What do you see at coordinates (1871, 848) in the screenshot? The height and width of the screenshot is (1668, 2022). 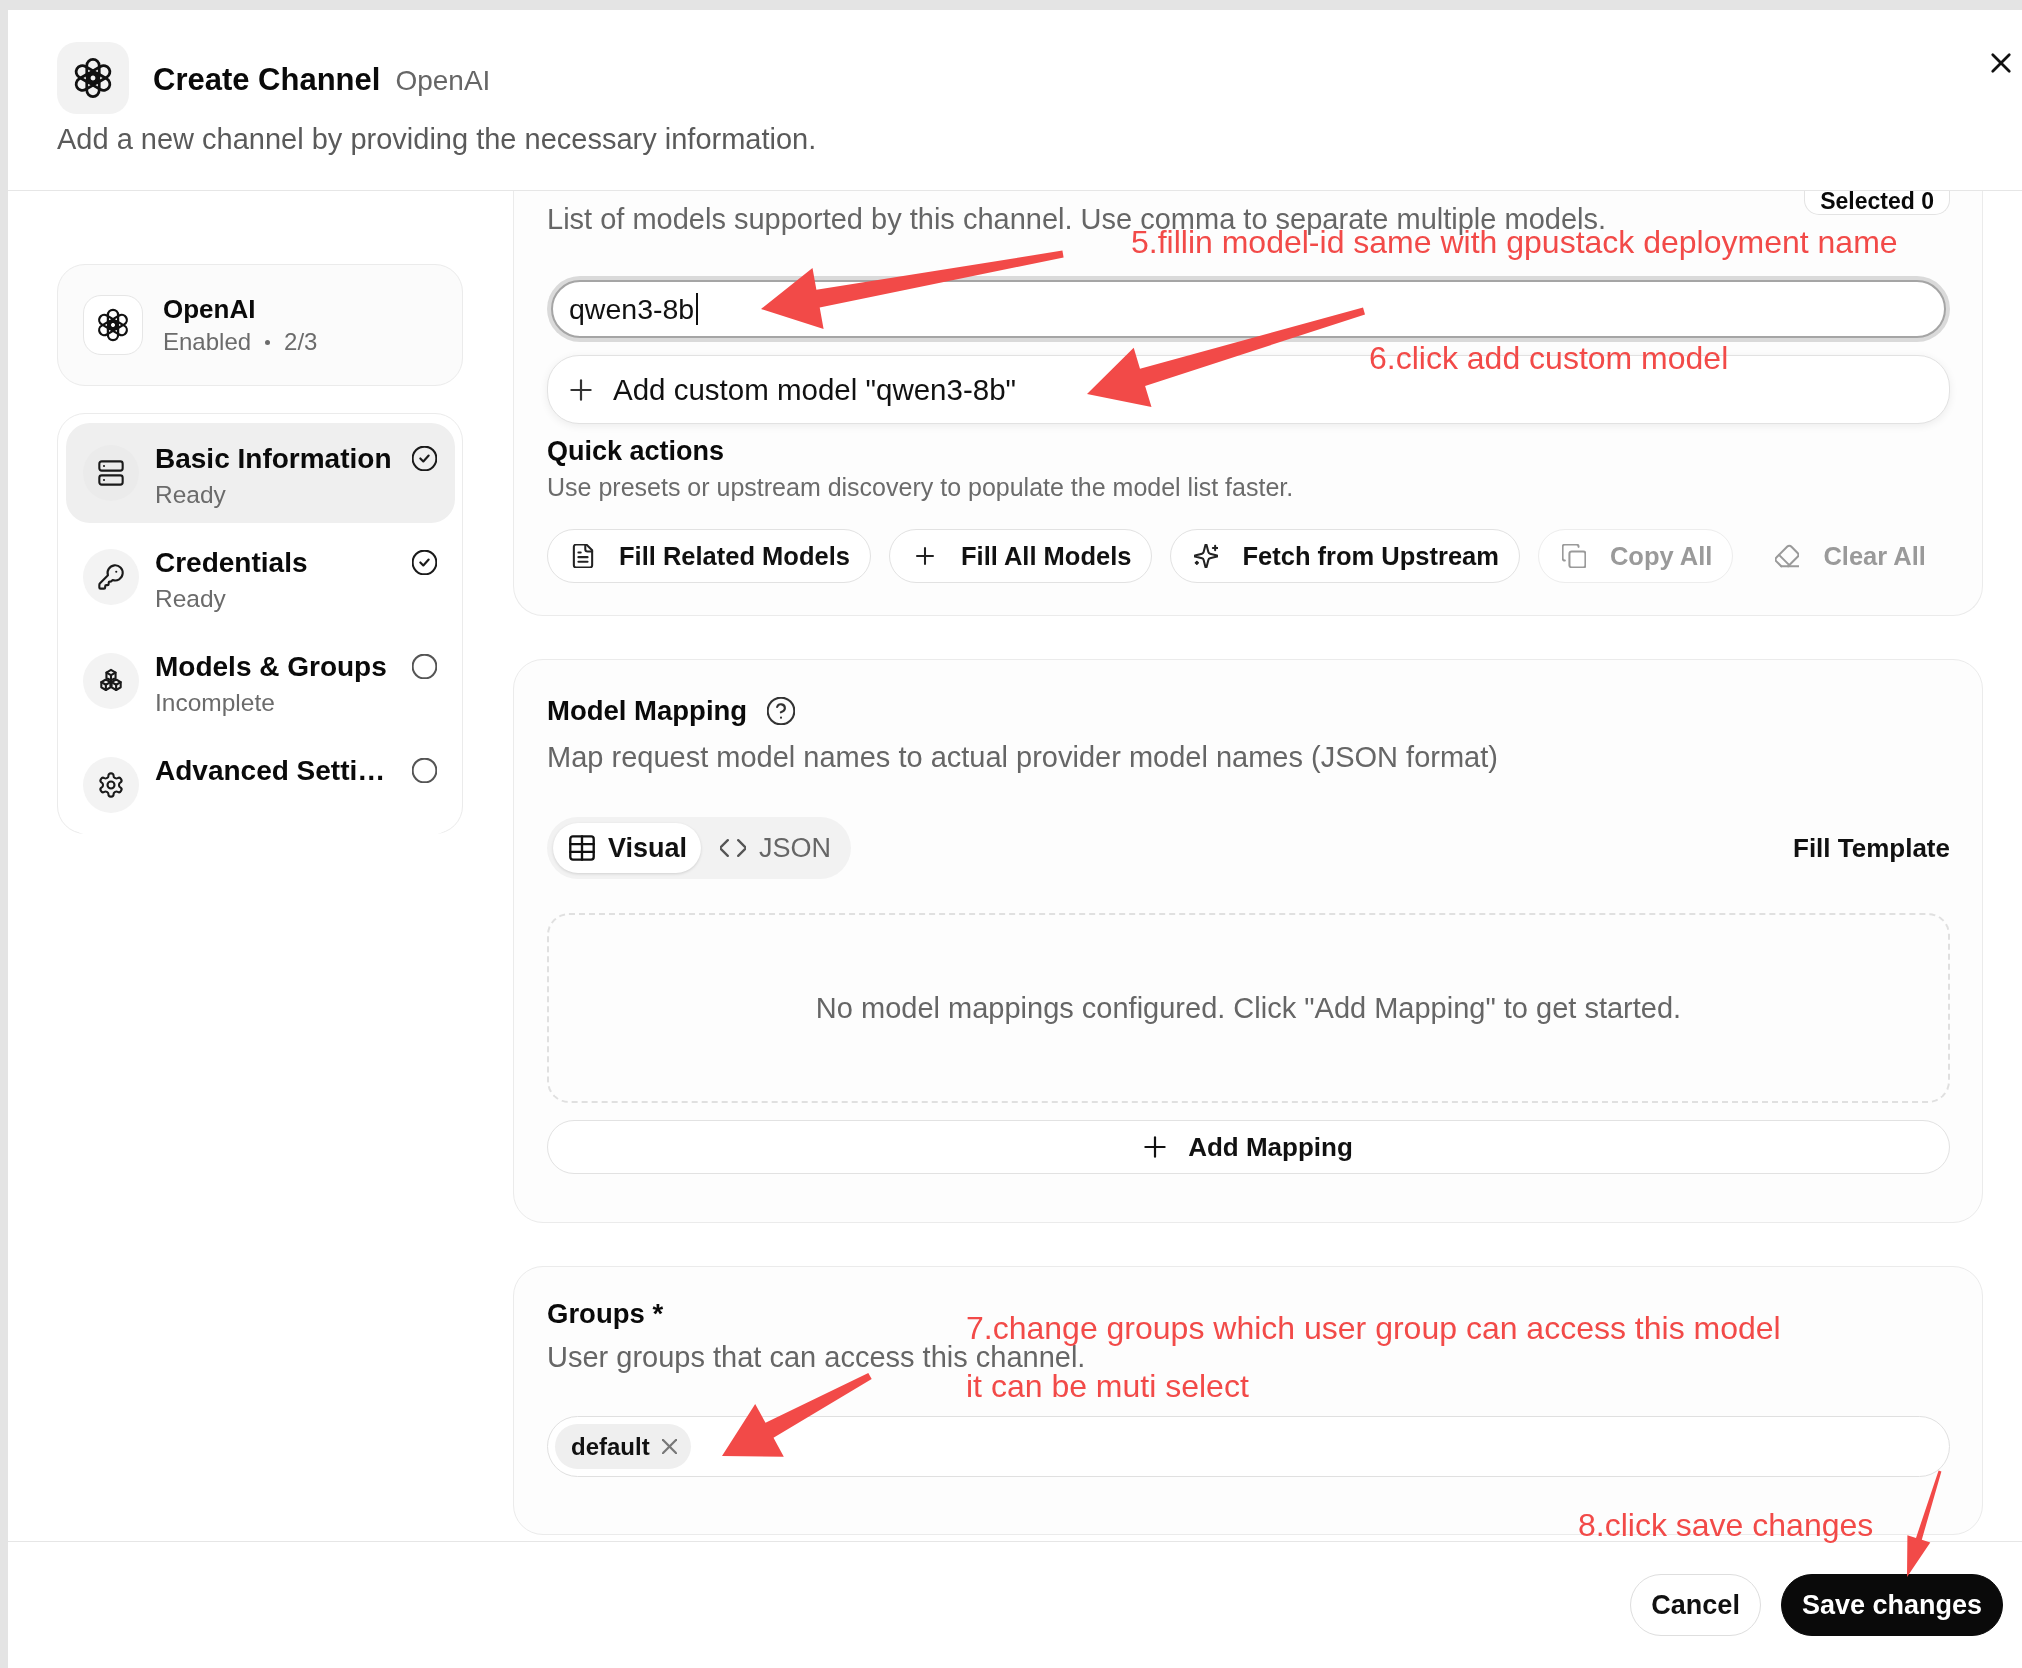 I see `fill-template-button: Fill Template` at bounding box center [1871, 848].